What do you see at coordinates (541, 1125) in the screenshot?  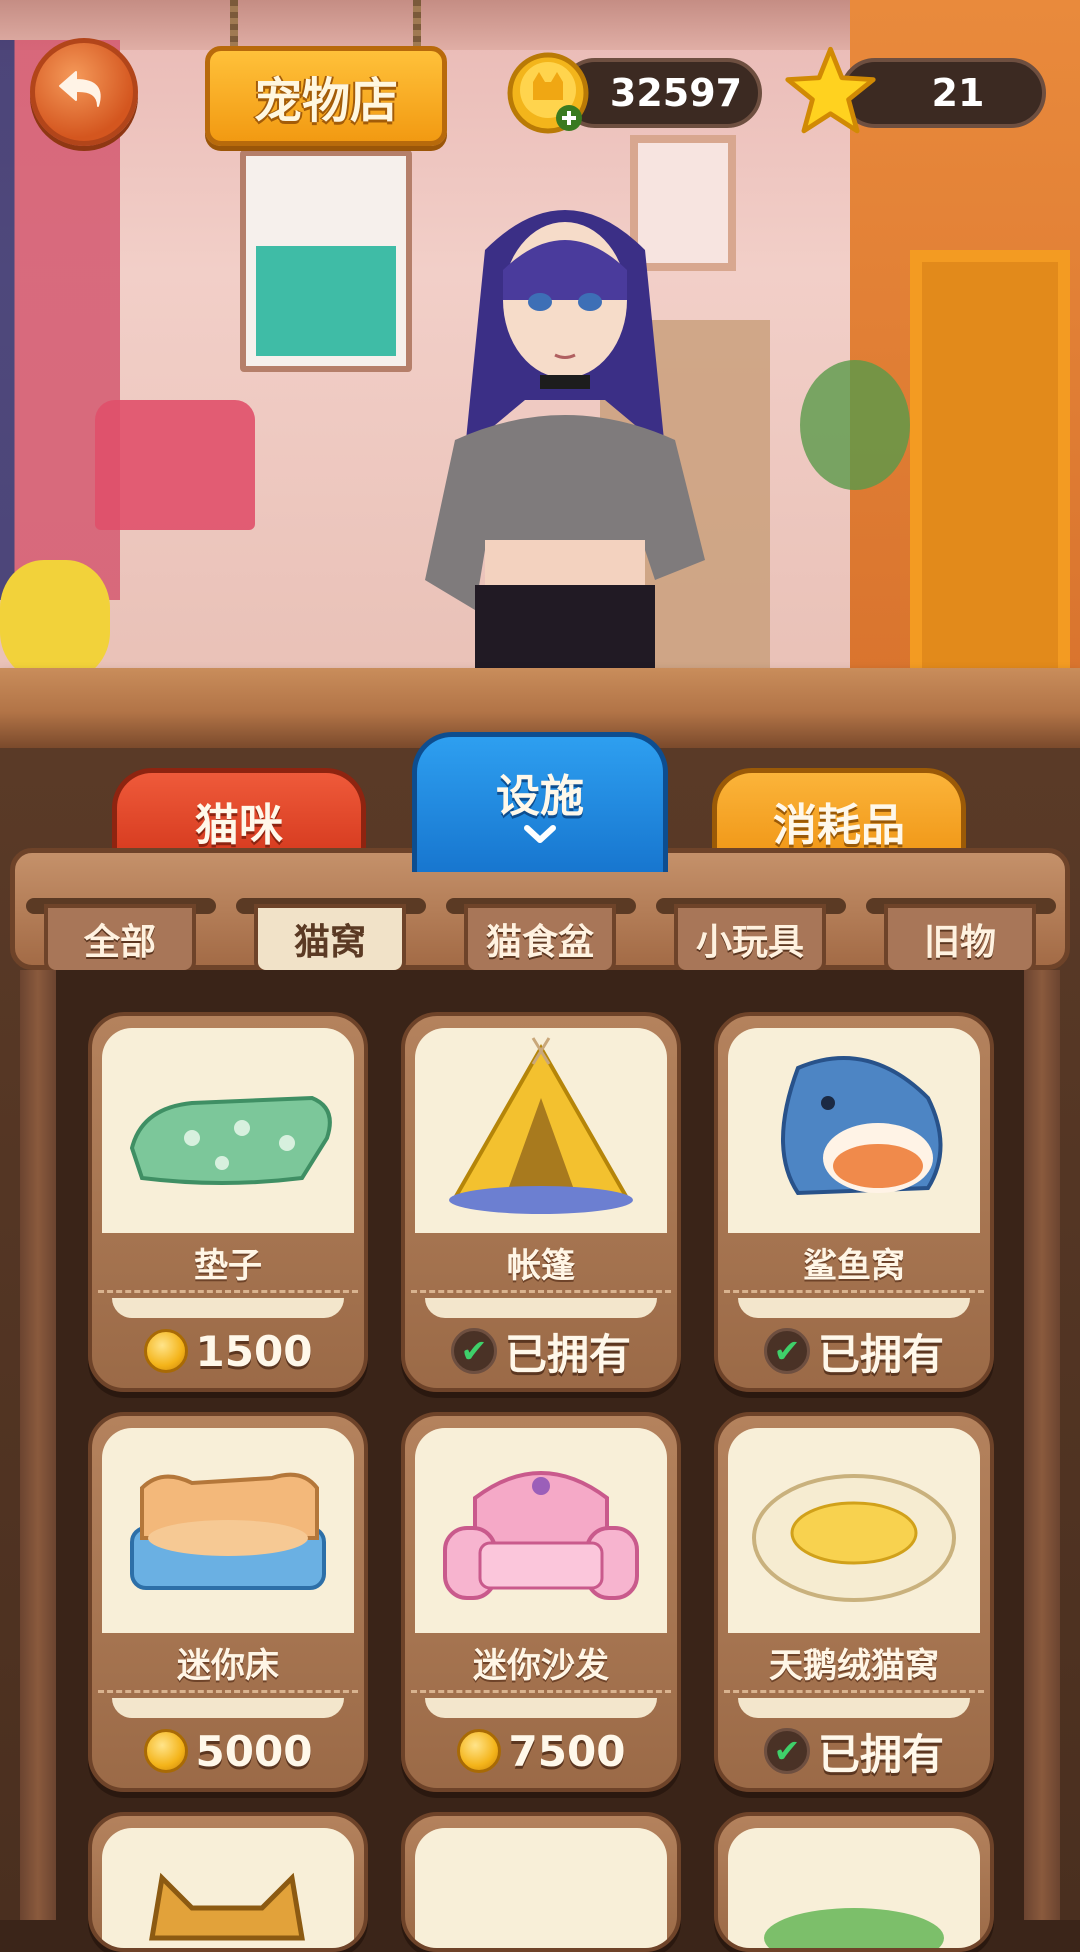 I see `tent-icon` at bounding box center [541, 1125].